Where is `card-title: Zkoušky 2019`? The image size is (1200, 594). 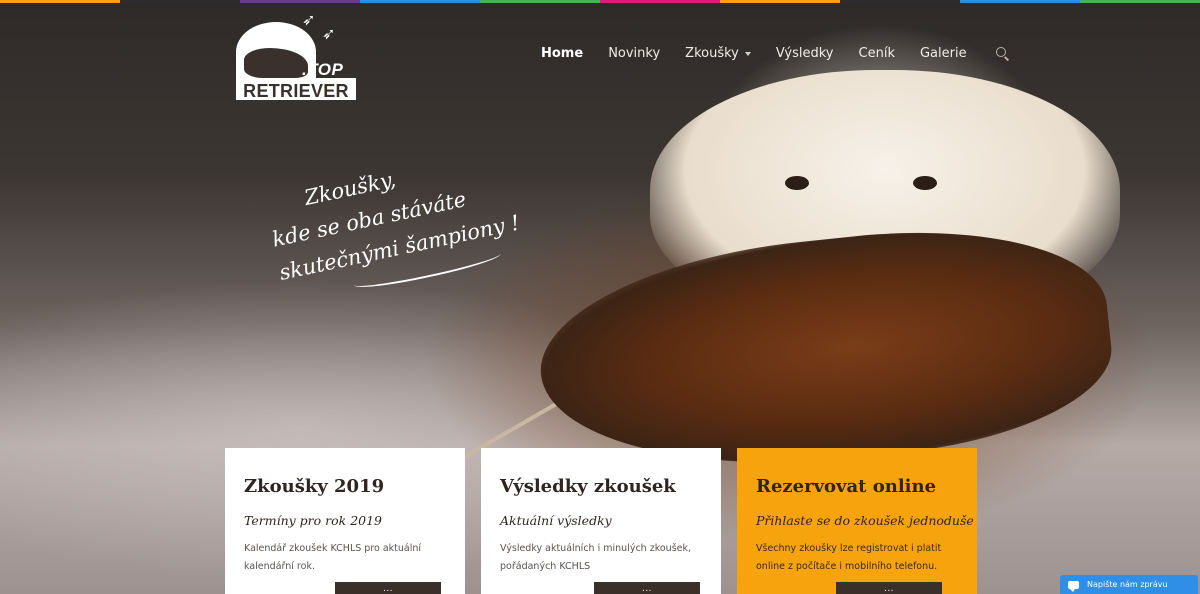
card-title: Zkoušky 2019 is located at coordinates (314, 486).